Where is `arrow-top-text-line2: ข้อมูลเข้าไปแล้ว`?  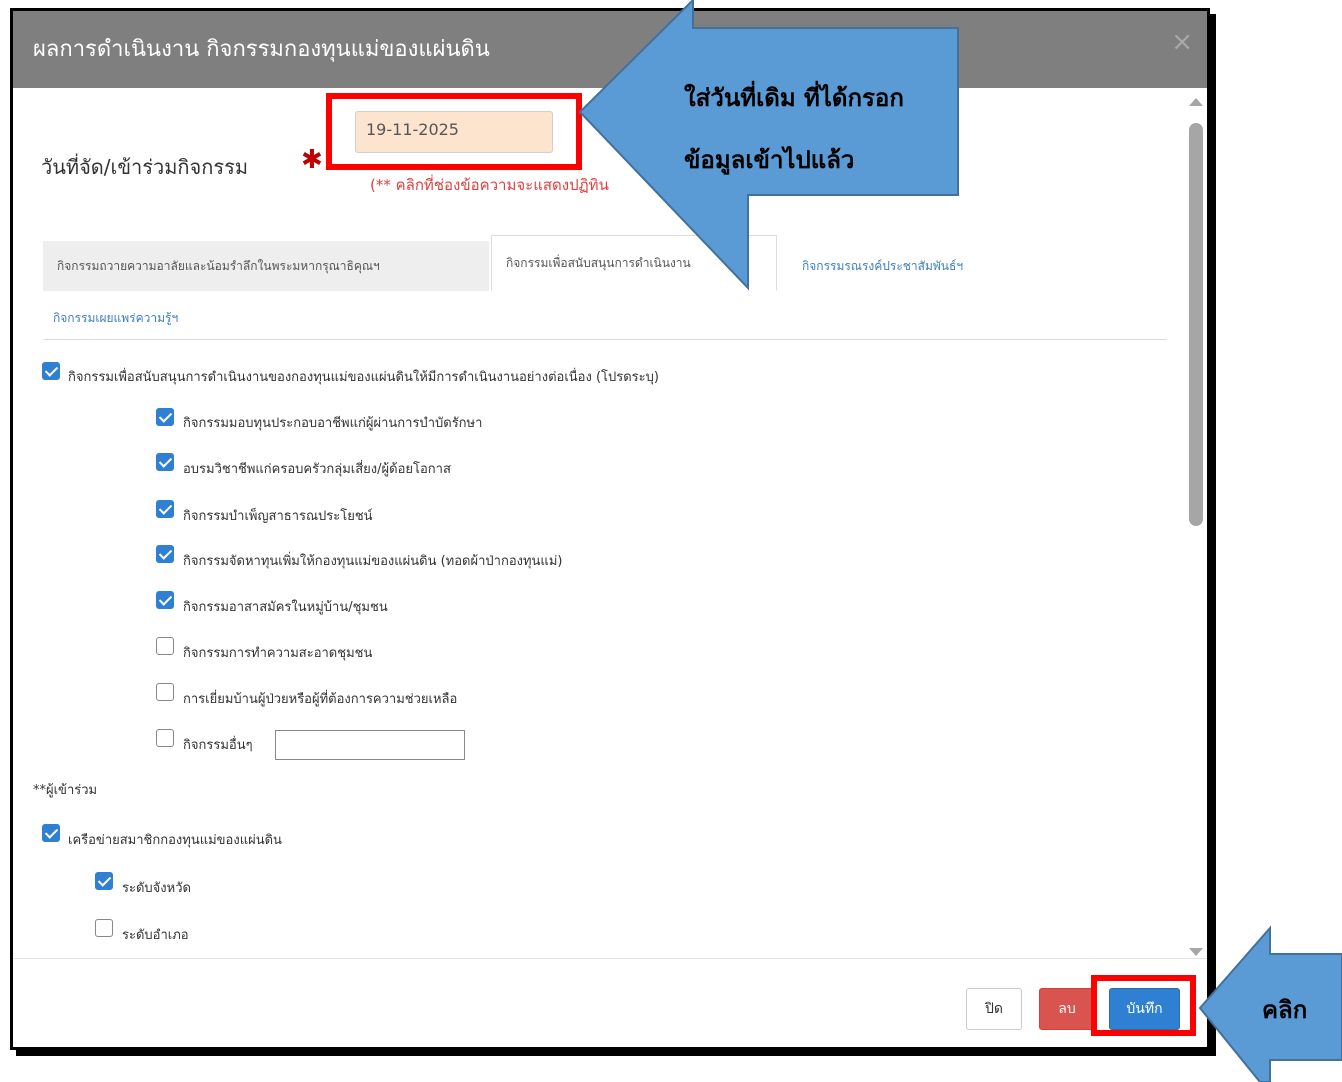 arrow-top-text-line2: ข้อมูลเข้าไปแล้ว is located at coordinates (769, 160).